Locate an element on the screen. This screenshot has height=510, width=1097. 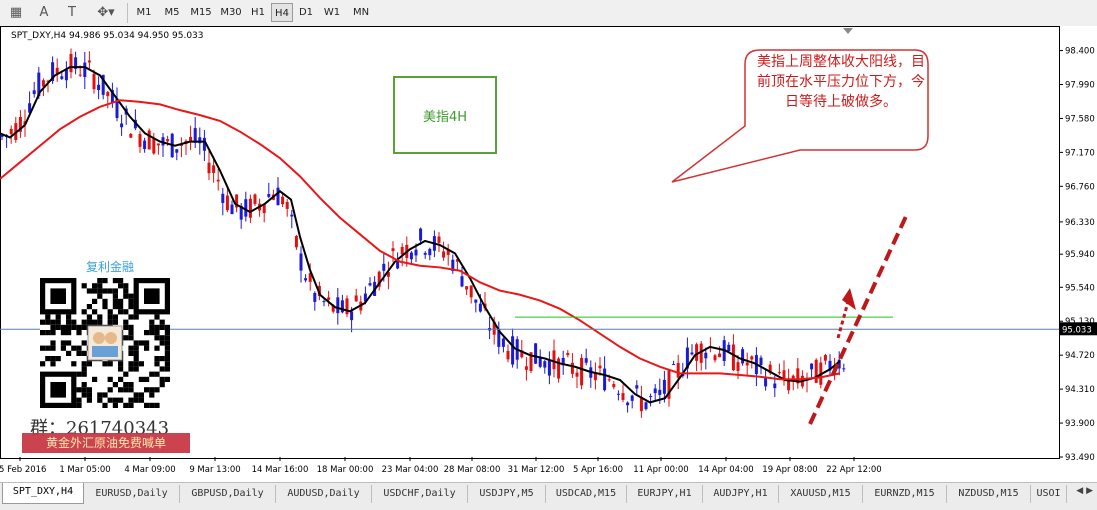
tab-usdchf-daily: USDCHF,Daily is located at coordinates (420, 494).